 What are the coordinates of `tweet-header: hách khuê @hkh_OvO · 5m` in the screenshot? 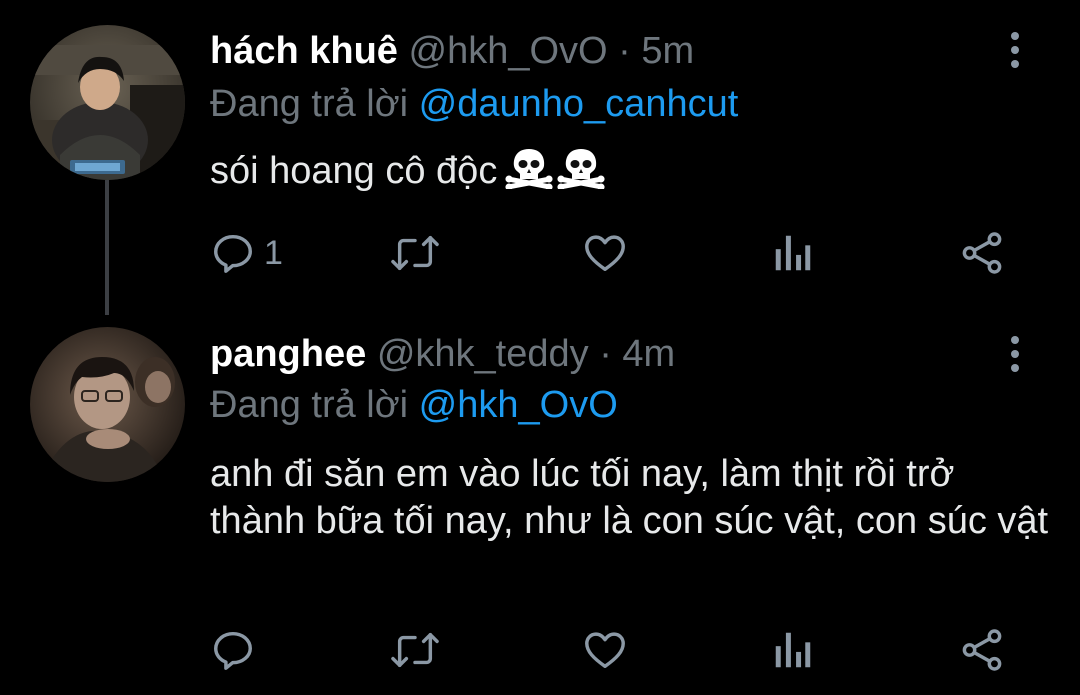 It's located at (605, 51).